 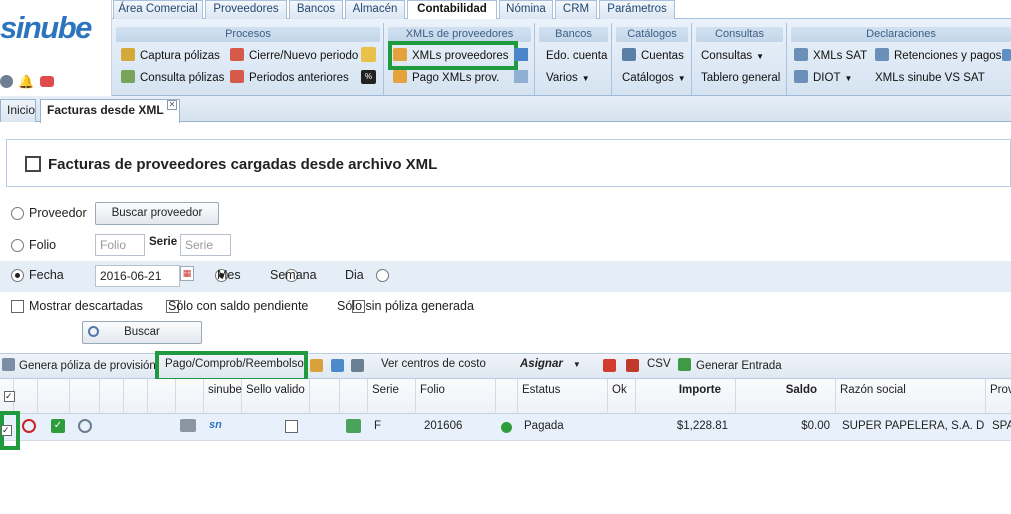 I want to click on bell-icon: 🔔, so click(x=26, y=82).